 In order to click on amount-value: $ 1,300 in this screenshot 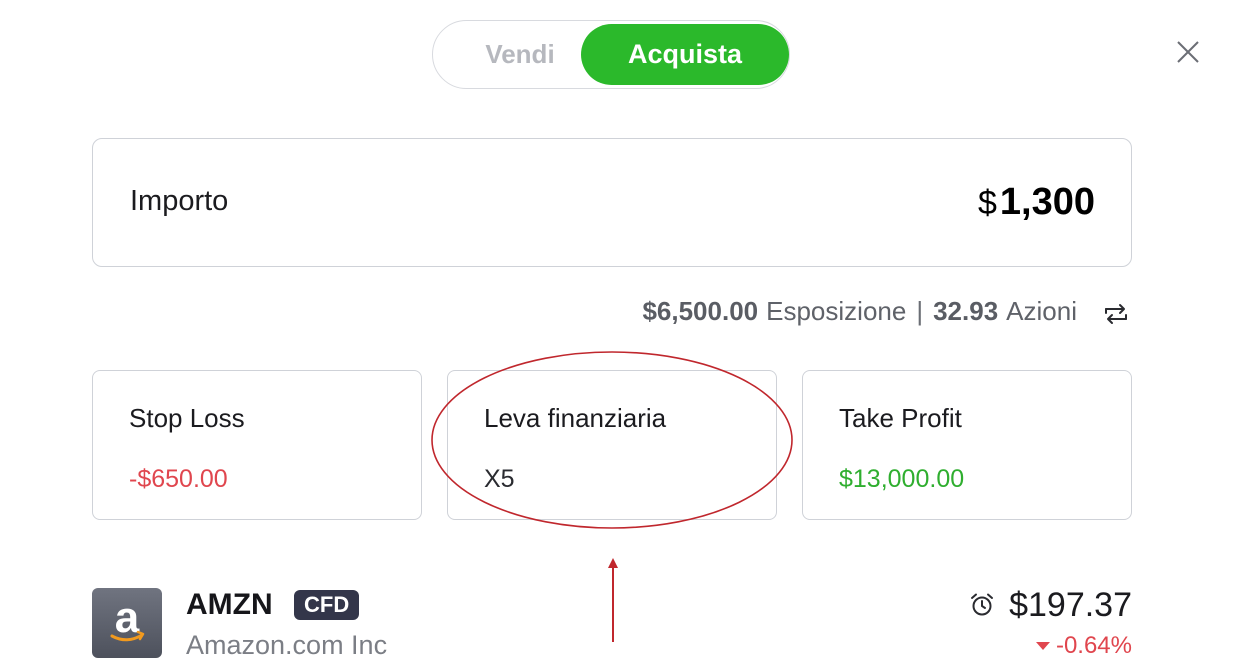, I will do `click(1036, 202)`.